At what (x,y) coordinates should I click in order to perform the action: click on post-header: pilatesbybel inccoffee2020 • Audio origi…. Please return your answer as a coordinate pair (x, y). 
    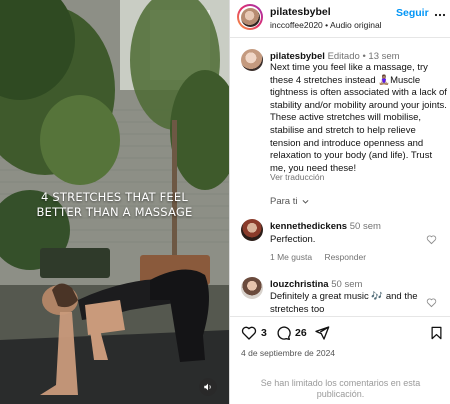
    Looking at the image, I should click on (340, 19).